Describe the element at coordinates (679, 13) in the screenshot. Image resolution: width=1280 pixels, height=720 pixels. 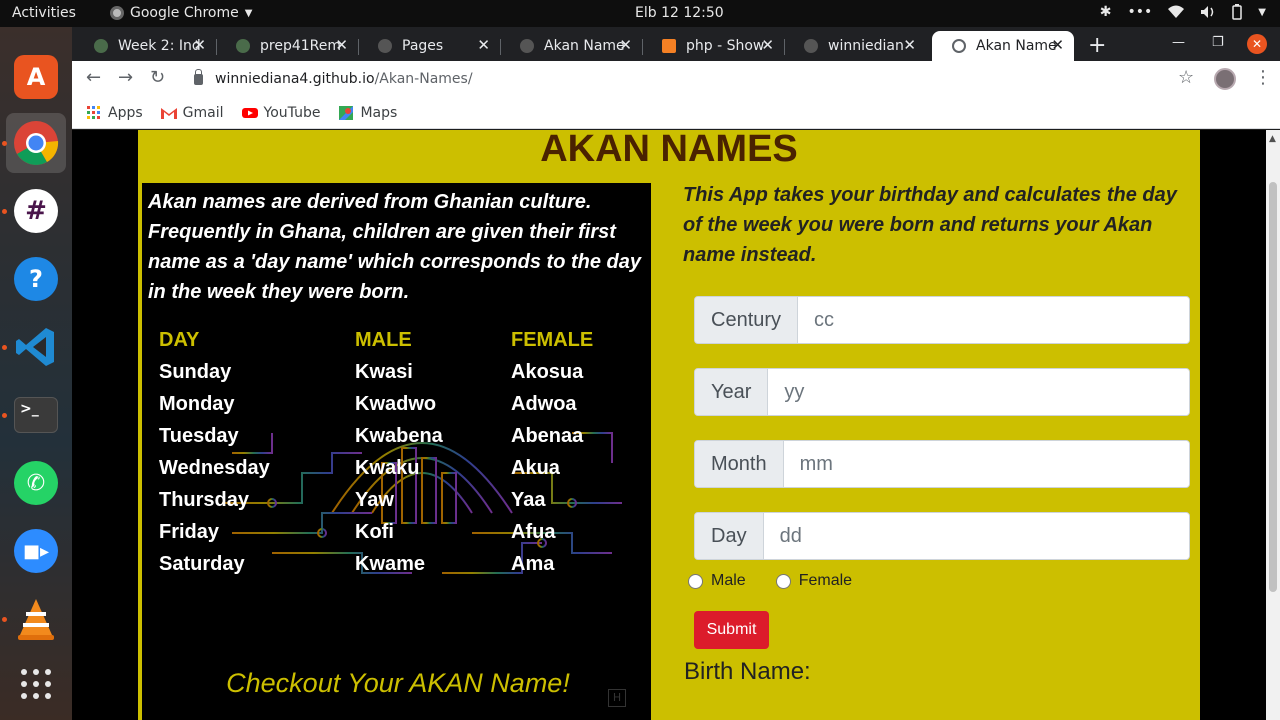
I see `clock: Elb 12 12:50` at that location.